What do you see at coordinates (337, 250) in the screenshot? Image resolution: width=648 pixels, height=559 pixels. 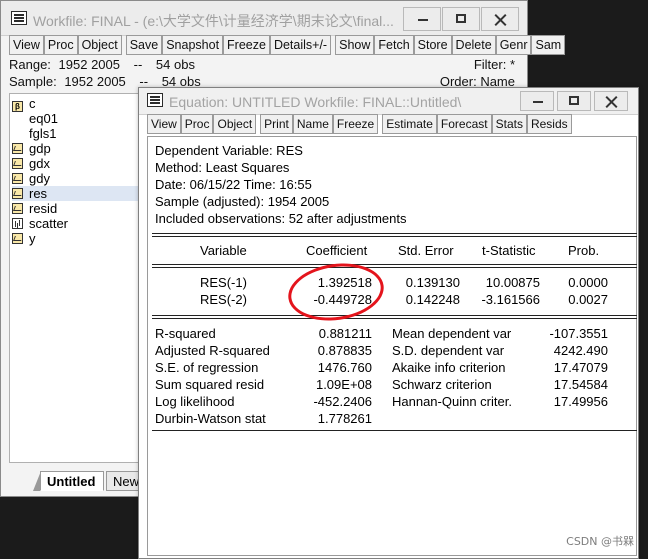 I see `col-coefficient: Coefficient` at bounding box center [337, 250].